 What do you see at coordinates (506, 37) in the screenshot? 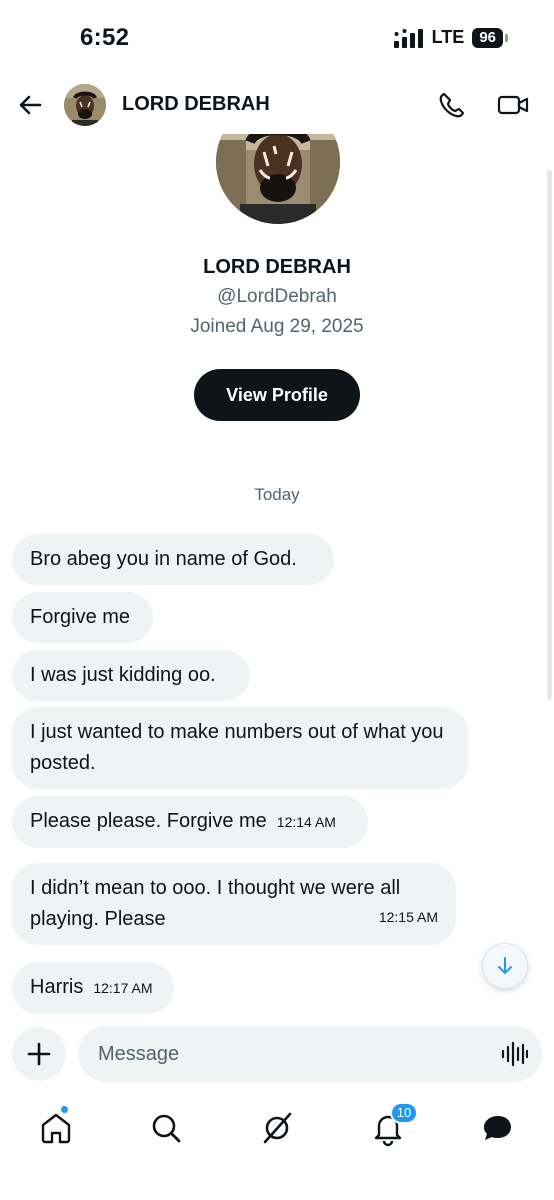
I see `battery-tip` at bounding box center [506, 37].